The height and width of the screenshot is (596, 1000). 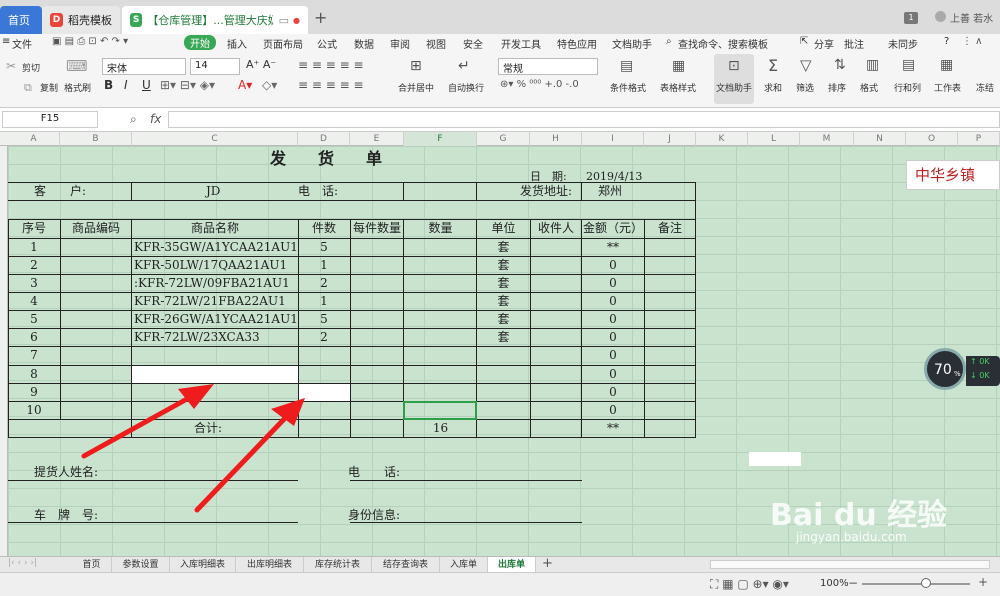 I want to click on sheet-tab-out-slip: 出库单, so click(x=512, y=565).